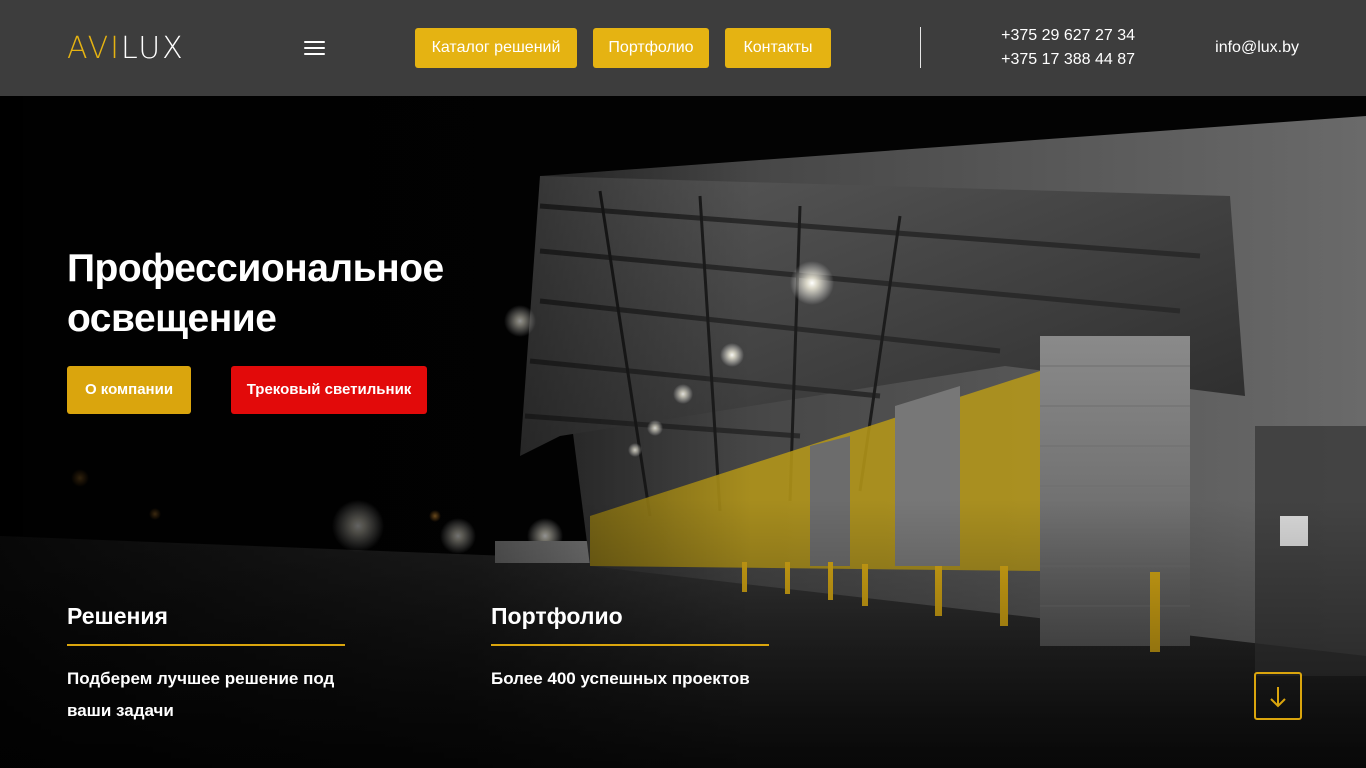 The height and width of the screenshot is (768, 1366). Describe the element at coordinates (620, 678) in the screenshot. I see `feature-portfolio-text: Более 400 успешных проектов` at that location.